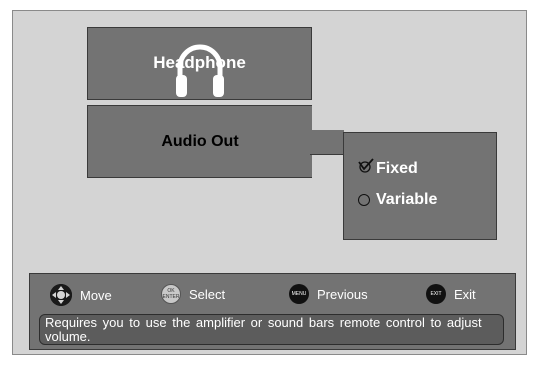 This screenshot has height=368, width=540. I want to click on submenu-connector, so click(327, 142).